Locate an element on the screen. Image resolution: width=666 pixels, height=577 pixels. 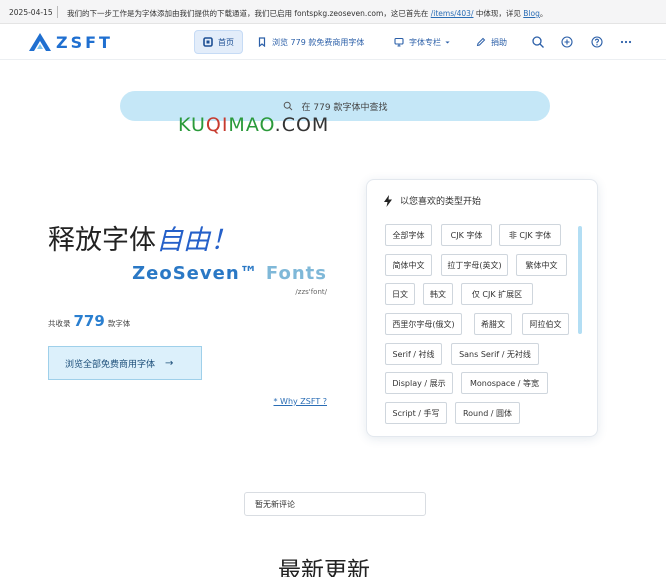
watermark-part: .COM is located at coordinates (302, 125).